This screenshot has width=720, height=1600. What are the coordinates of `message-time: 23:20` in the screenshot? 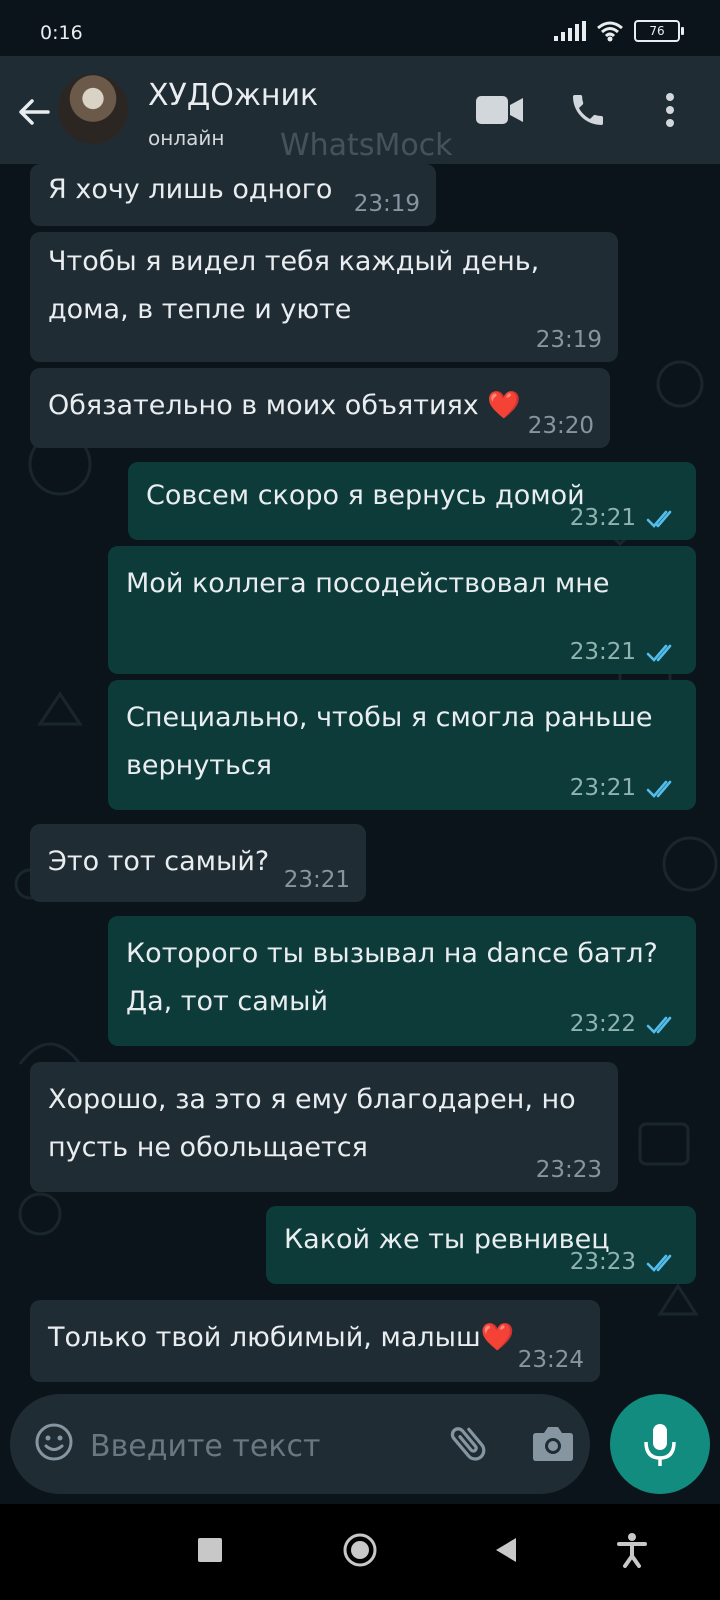 It's located at (560, 426).